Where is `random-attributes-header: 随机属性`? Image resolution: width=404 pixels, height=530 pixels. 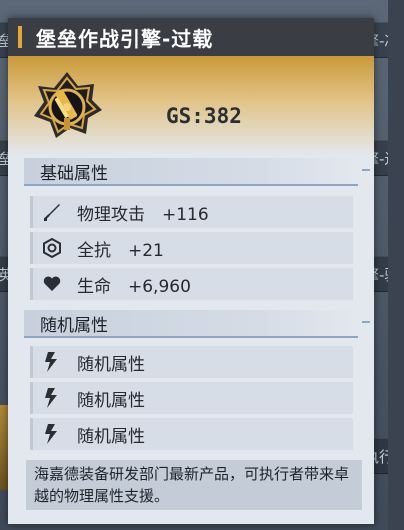
random-attributes-header: 随机属性 is located at coordinates (197, 324).